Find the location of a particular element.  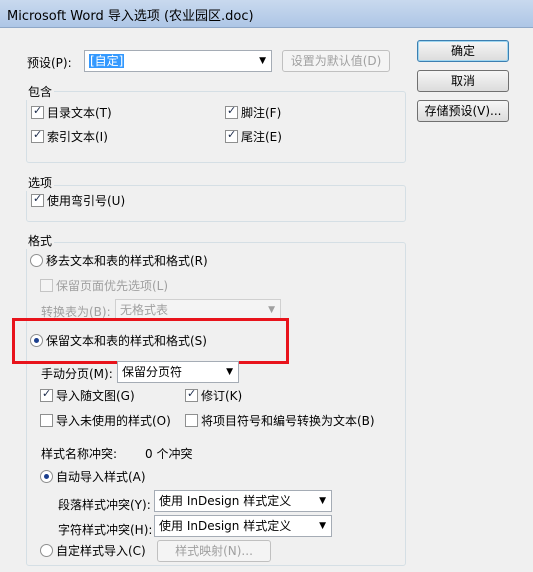

format-group-title: 格式 is located at coordinates (40, 240).